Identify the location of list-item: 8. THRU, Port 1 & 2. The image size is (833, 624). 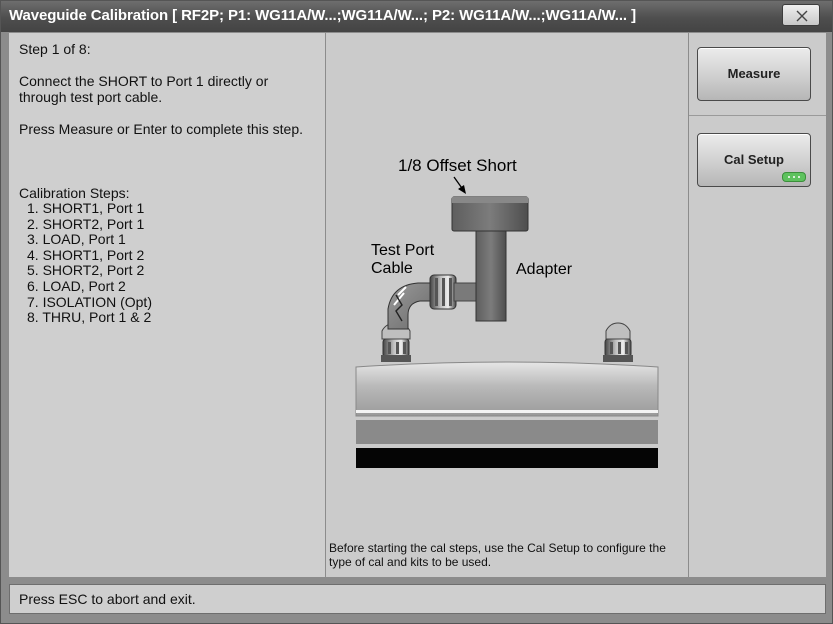
(89, 317).